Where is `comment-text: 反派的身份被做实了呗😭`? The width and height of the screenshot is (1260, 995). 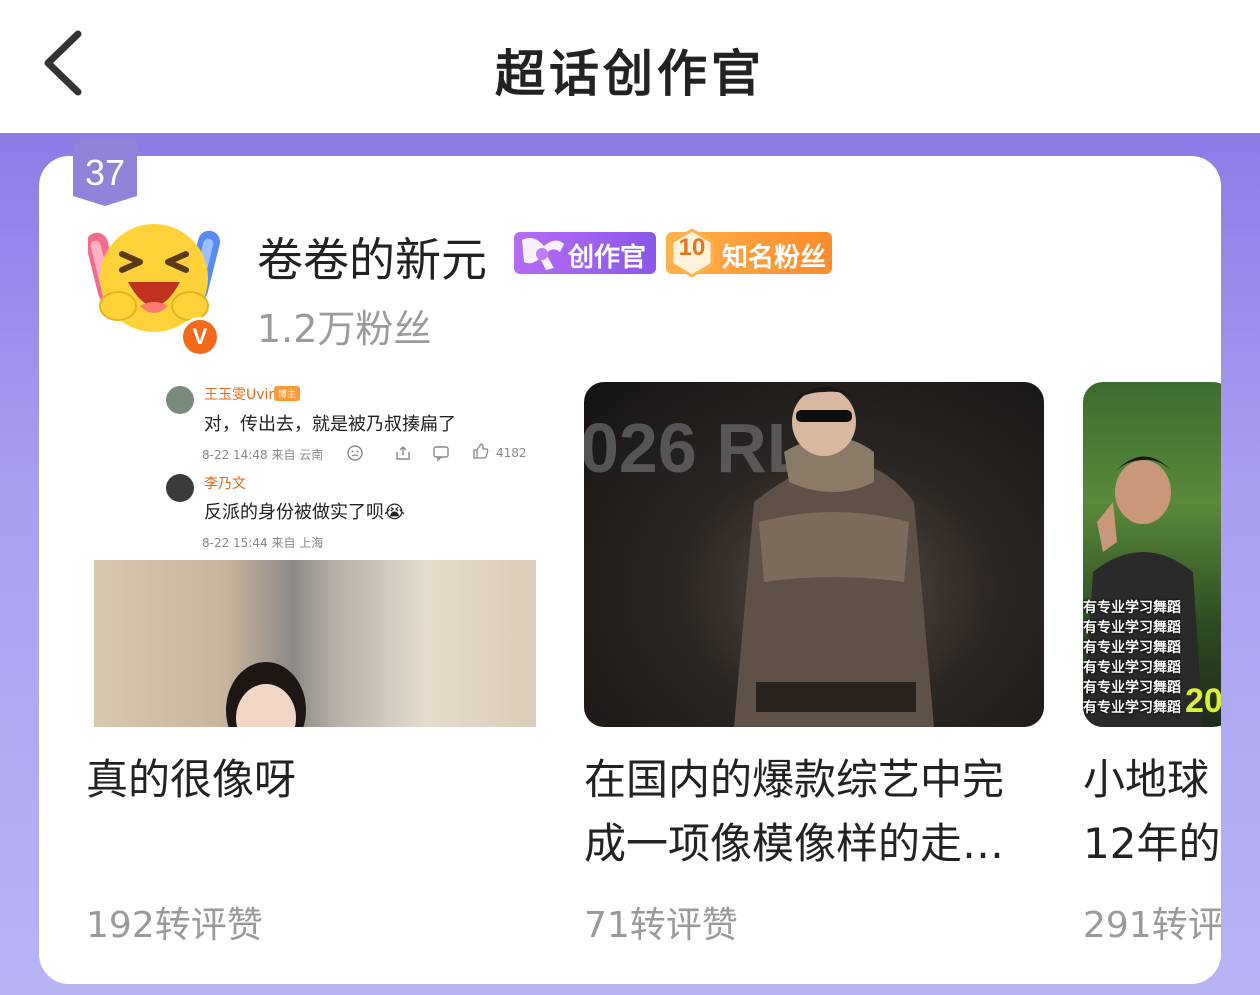
comment-text: 反派的身份被做实了呗😭 is located at coordinates (305, 512).